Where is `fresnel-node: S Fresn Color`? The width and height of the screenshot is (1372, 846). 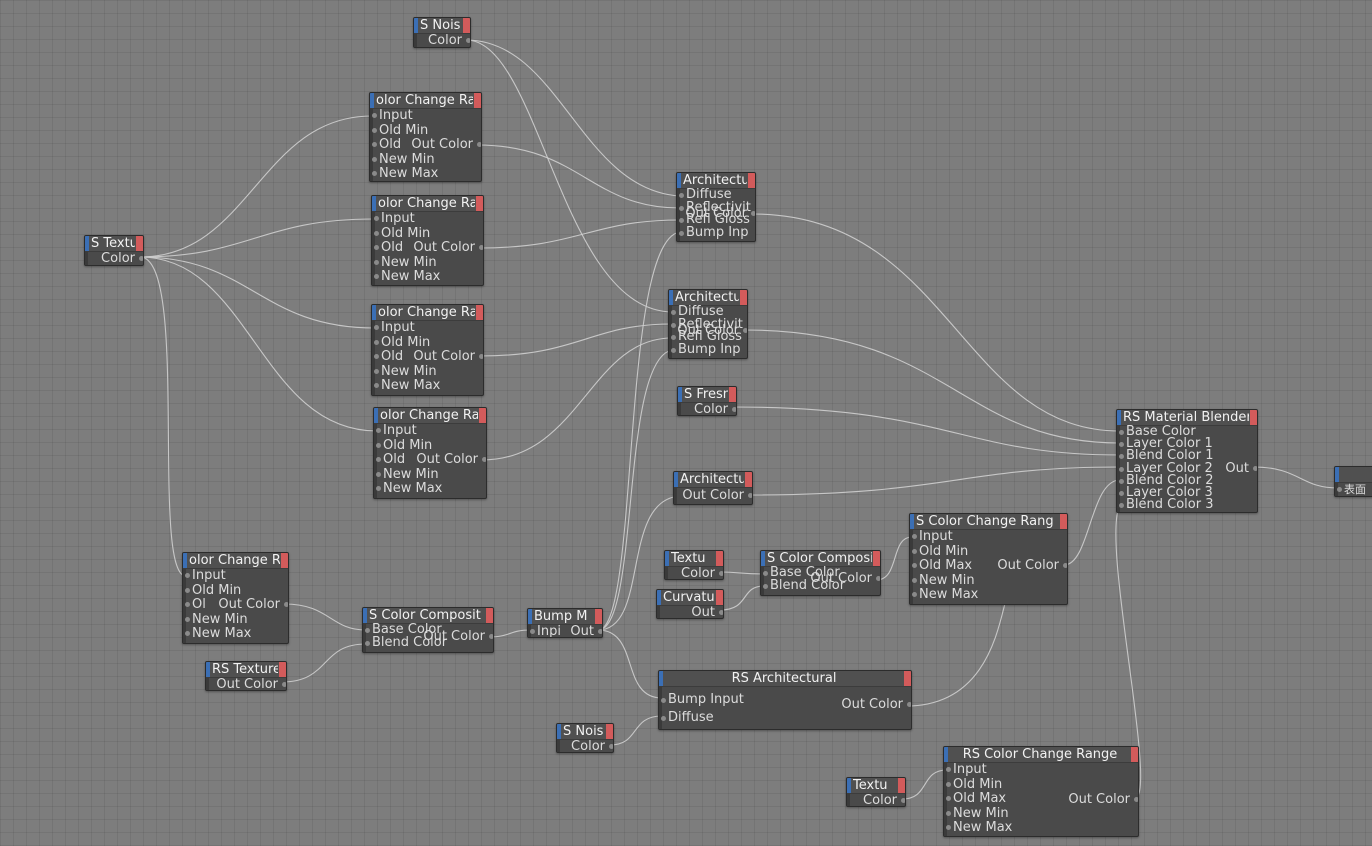
fresnel-node: S Fresn Color is located at coordinates (707, 401).